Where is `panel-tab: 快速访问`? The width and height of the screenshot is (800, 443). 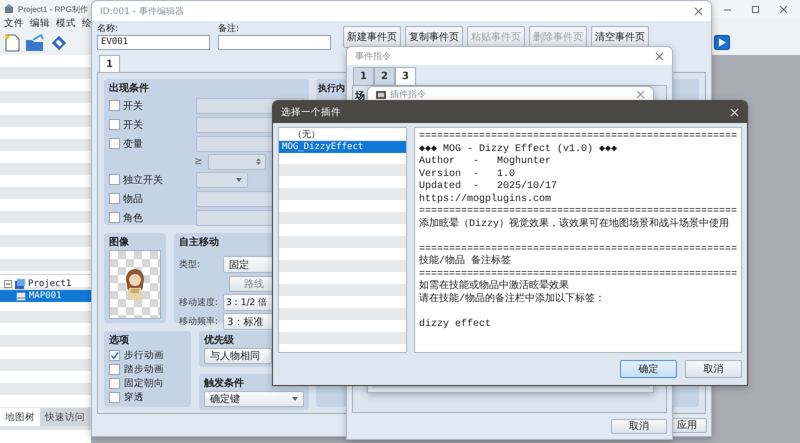 panel-tab: 快速访问 is located at coordinates (65, 417).